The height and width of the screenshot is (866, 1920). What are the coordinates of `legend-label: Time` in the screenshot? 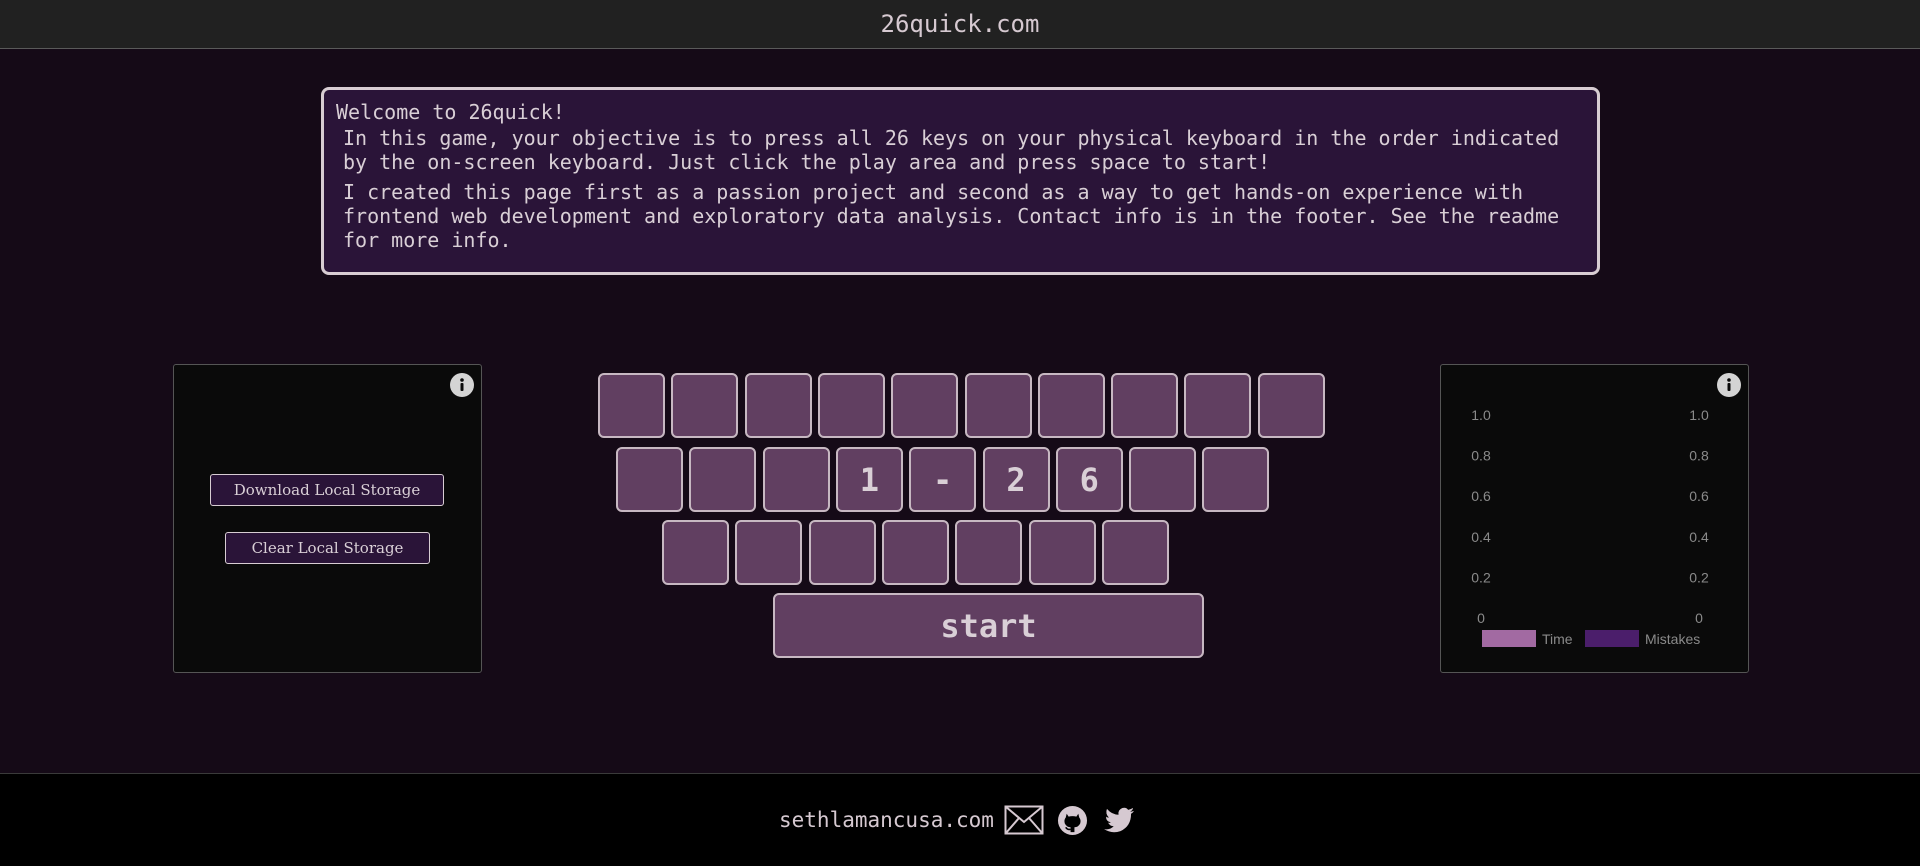 It's located at (1557, 639).